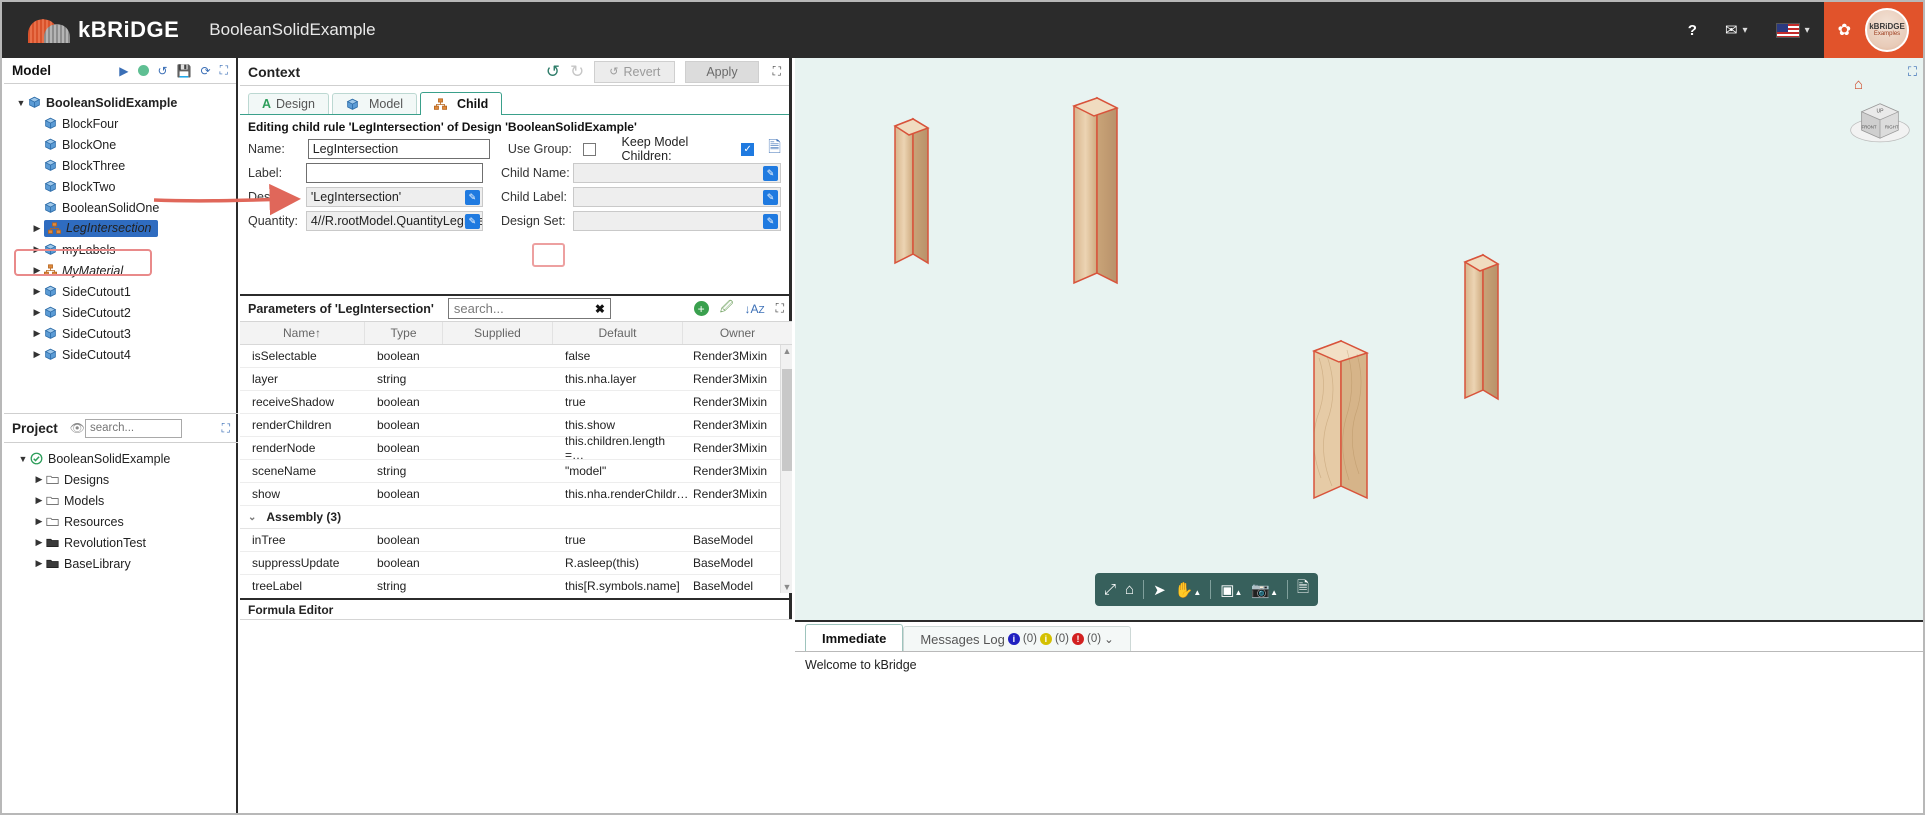 The height and width of the screenshot is (815, 1925). What do you see at coordinates (754, 309) in the screenshot?
I see `sort-az-icon: ↓AZ` at bounding box center [754, 309].